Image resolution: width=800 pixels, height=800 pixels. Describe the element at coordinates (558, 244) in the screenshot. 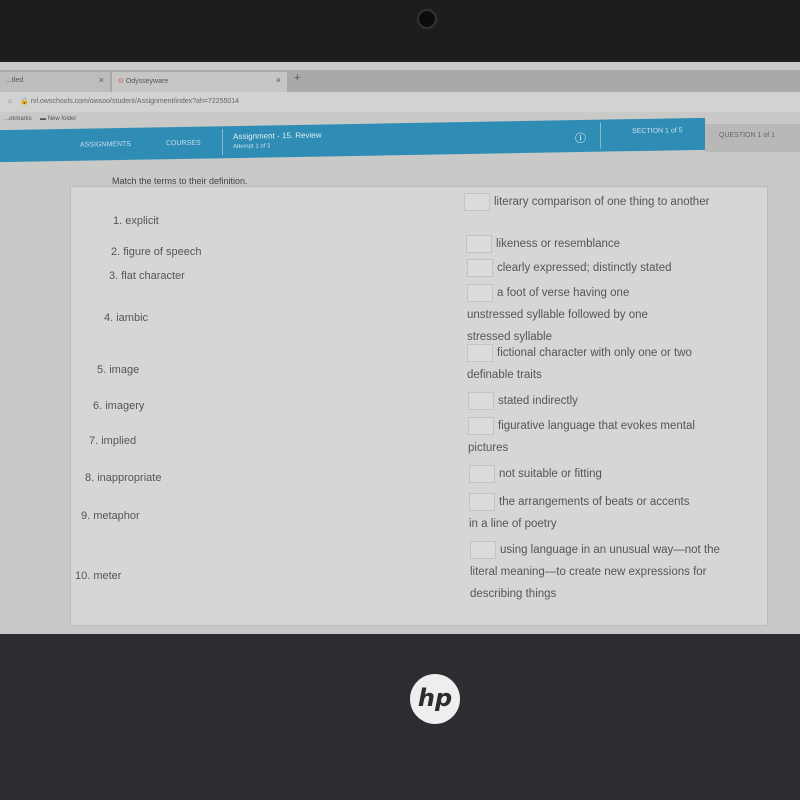

I see `definition-text: likeness or resemblance` at that location.